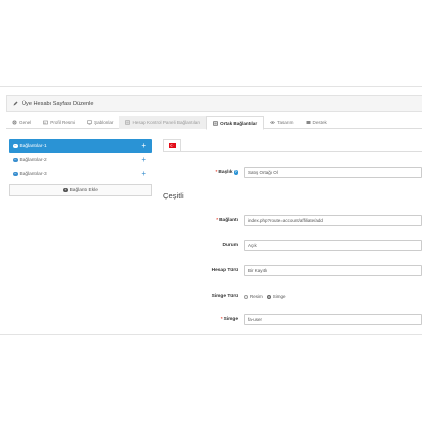  I want to click on account-type-label: Hesap Türü, so click(224, 270).